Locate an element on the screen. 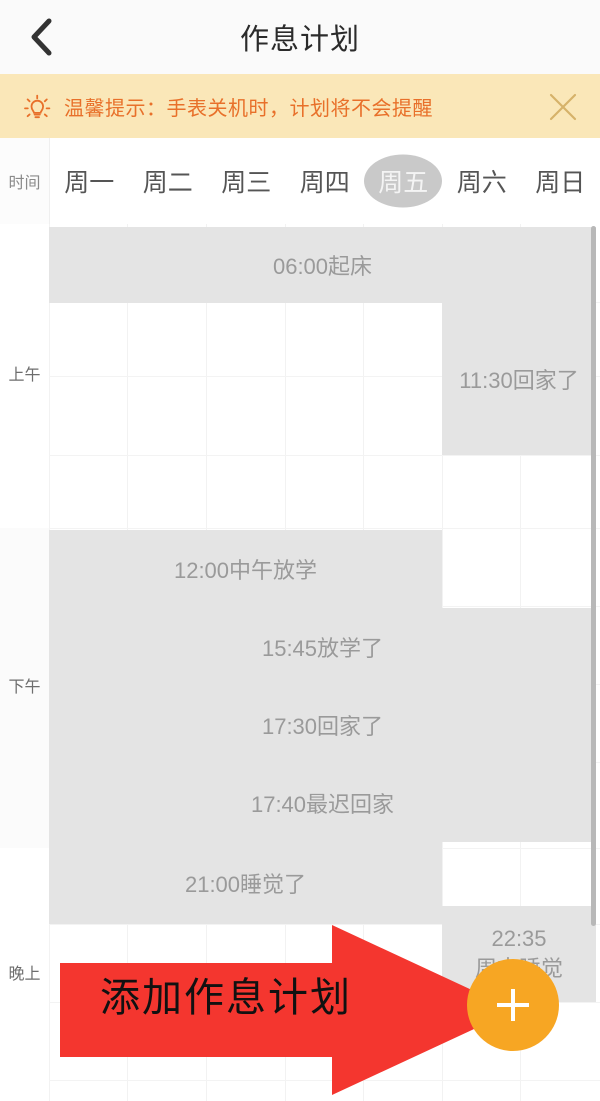 Image resolution: width=600 pixels, height=1101 pixels. tab-tuesday-label: 周二 is located at coordinates (167, 183).